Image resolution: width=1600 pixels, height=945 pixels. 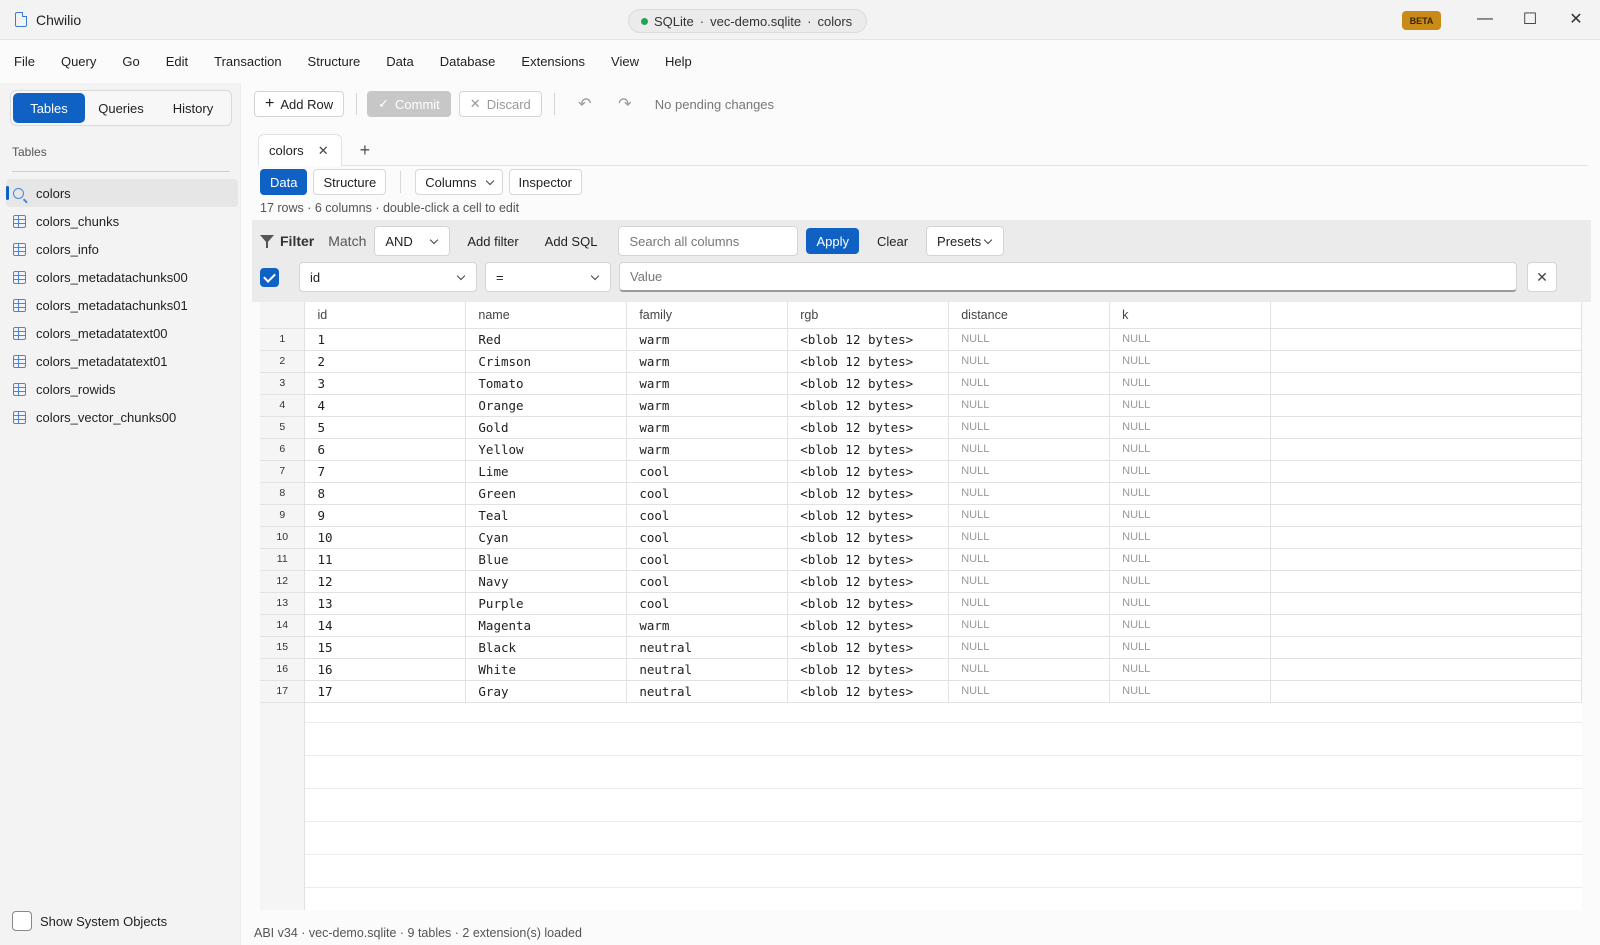 What do you see at coordinates (130, 61) in the screenshot?
I see `menu-go: Go` at bounding box center [130, 61].